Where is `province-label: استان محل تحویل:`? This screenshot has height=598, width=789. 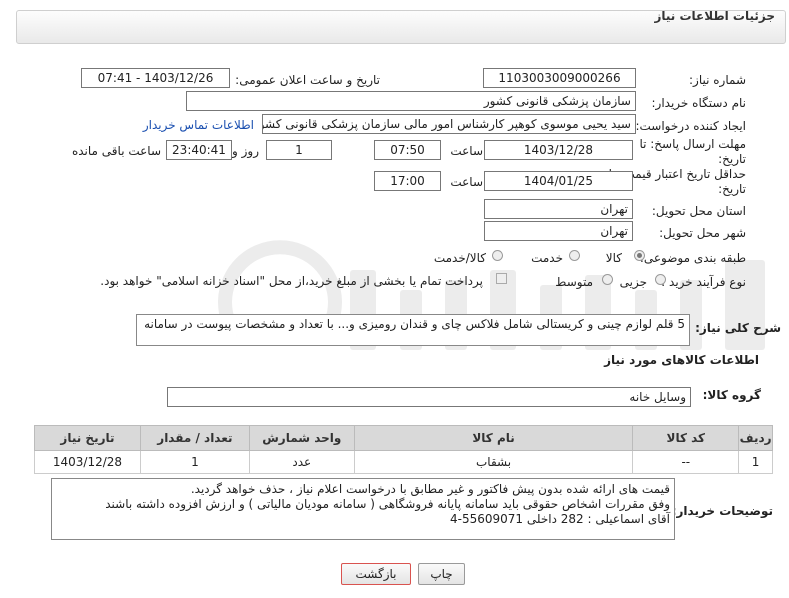 province-label: استان محل تحویل: is located at coordinates (698, 211).